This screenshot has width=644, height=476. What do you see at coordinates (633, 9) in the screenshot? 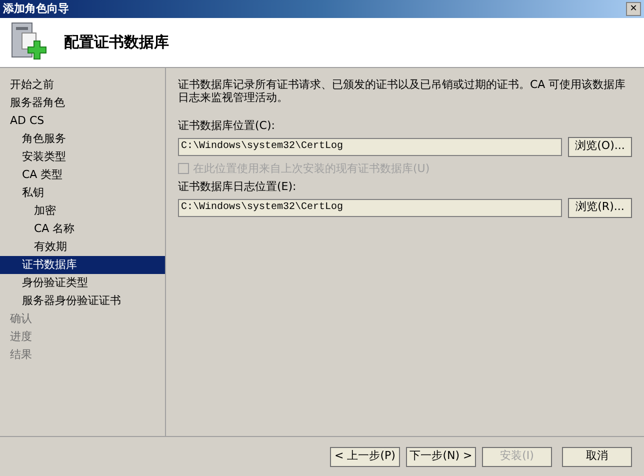
I see `close-button: ✕` at bounding box center [633, 9].